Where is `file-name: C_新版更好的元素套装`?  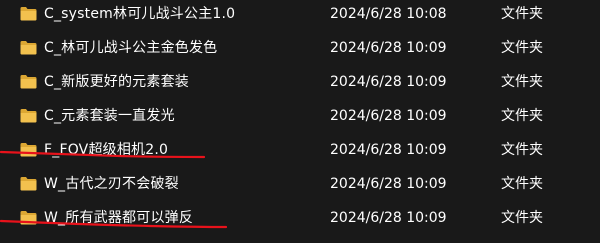
file-name: C_新版更好的元素套装 is located at coordinates (116, 82).